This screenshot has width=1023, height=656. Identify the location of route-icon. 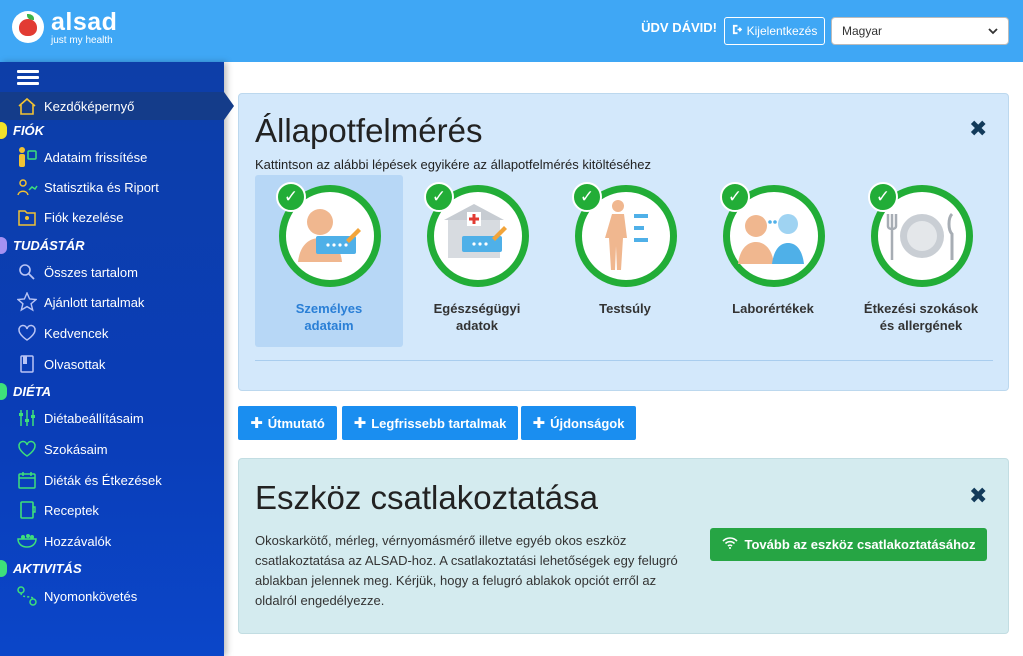
(27, 596).